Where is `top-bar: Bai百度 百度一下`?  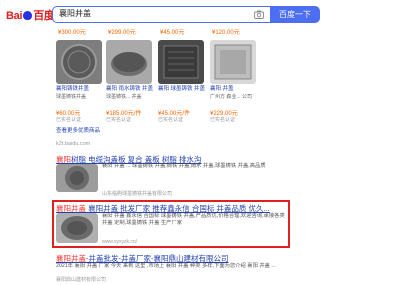 top-bar: Bai百度 百度一下 is located at coordinates (200, 14).